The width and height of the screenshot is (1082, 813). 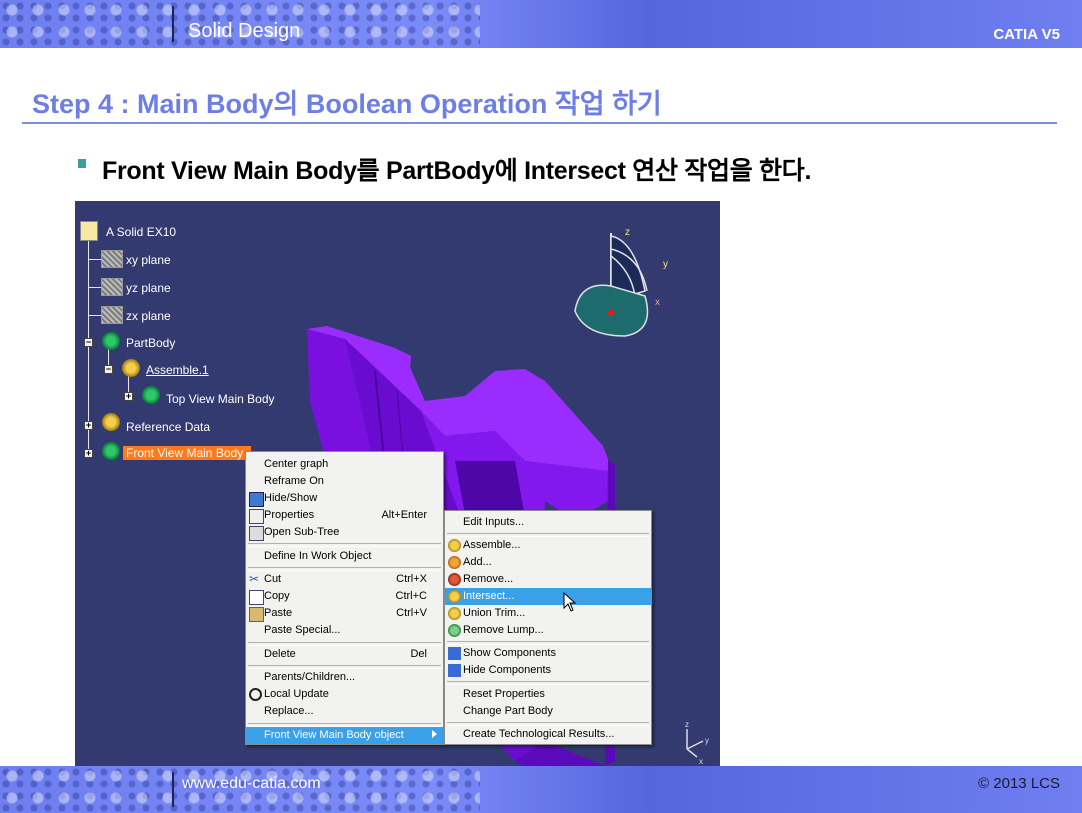 I want to click on tree-item-yz-plane: yz plane, so click(x=148, y=288).